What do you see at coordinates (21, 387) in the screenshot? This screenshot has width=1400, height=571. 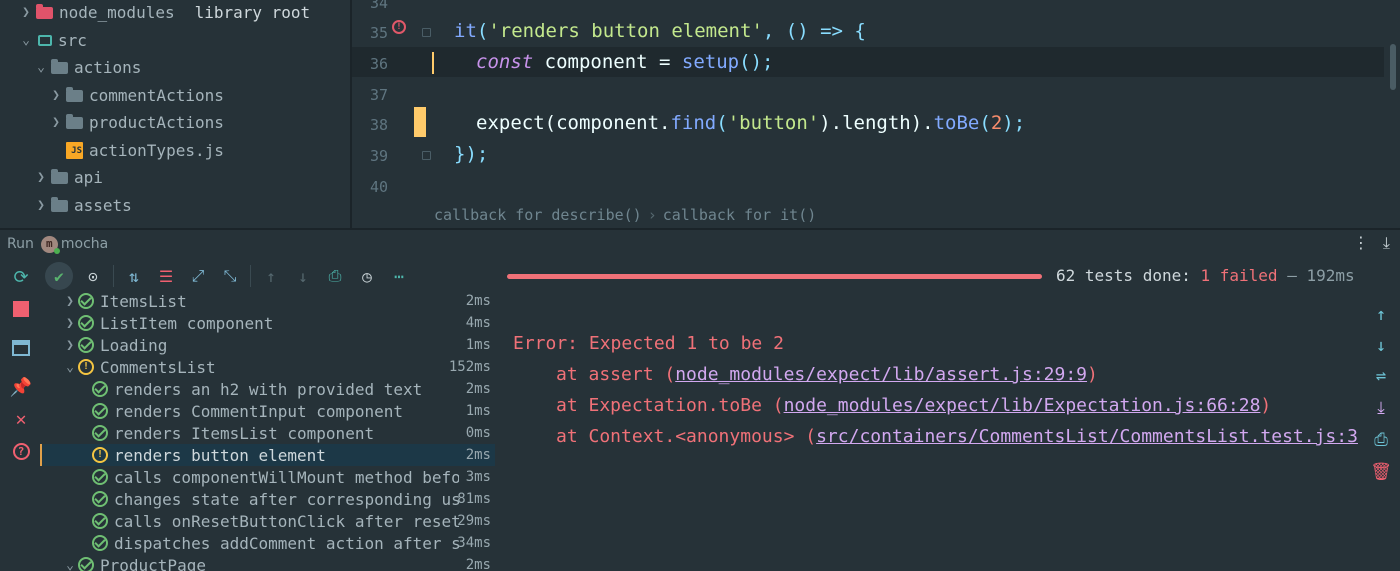 I see `pin-icon: 📌` at bounding box center [21, 387].